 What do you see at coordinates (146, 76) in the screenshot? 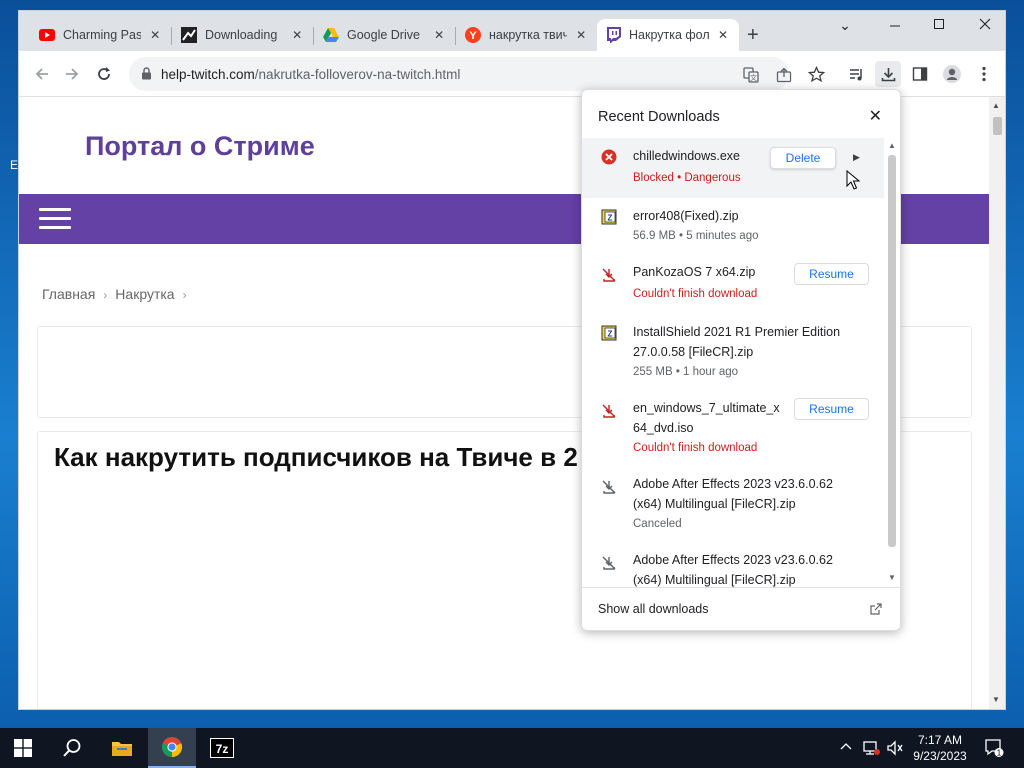
I see `lock-icon` at bounding box center [146, 76].